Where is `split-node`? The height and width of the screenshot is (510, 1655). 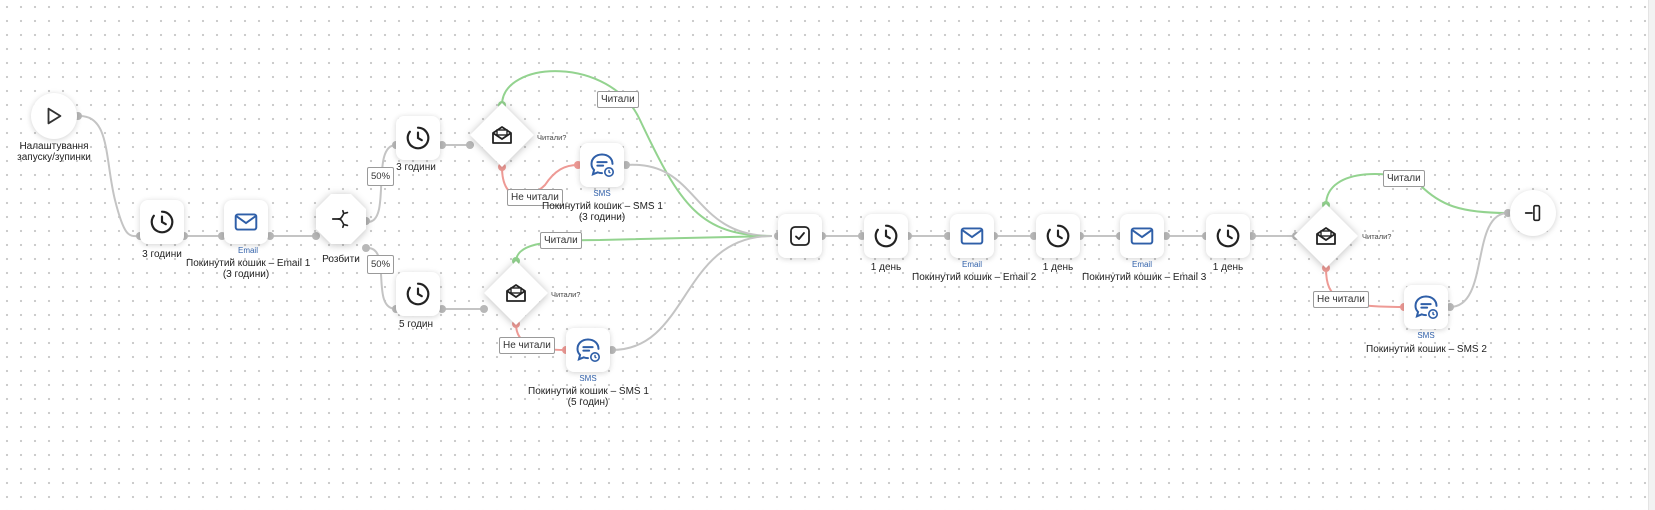 split-node is located at coordinates (341, 219).